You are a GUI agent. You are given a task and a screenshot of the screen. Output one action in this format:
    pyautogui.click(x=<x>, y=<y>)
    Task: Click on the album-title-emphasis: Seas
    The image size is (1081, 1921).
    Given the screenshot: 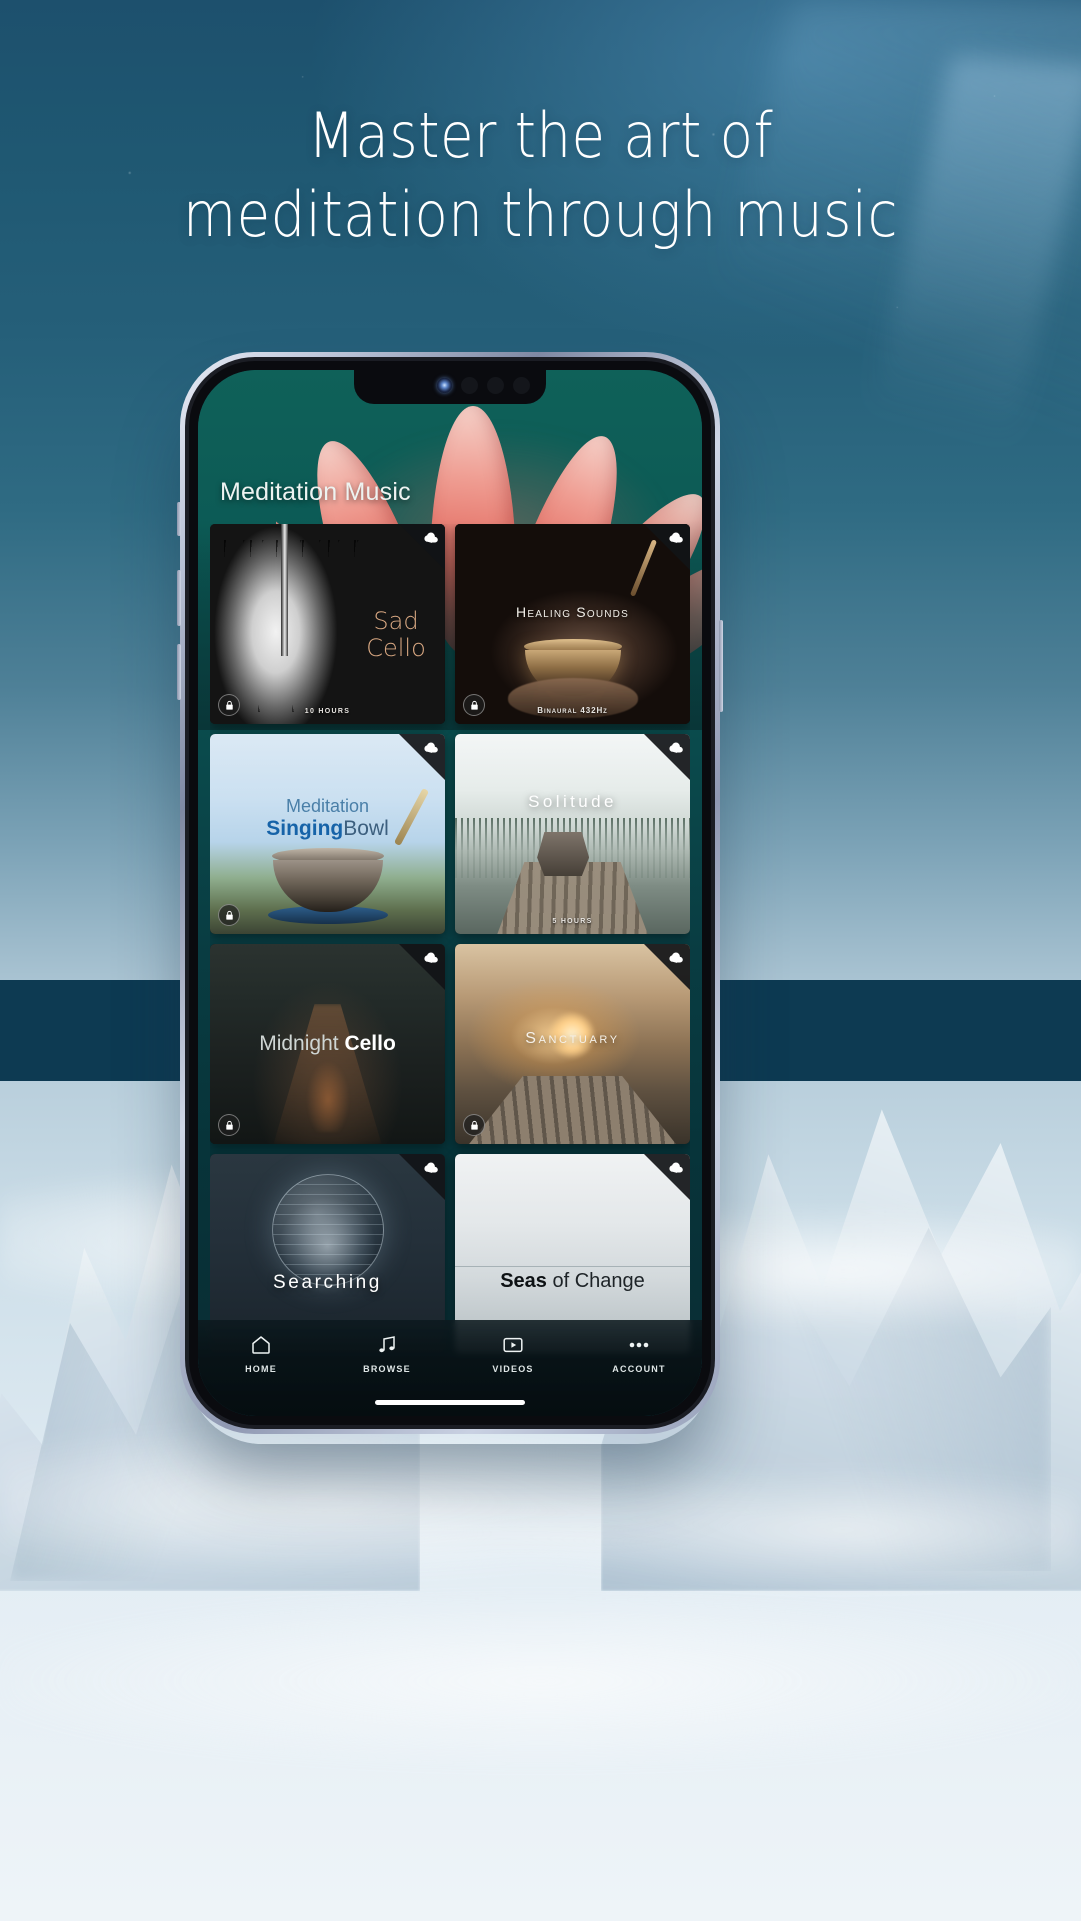 What is the action you would take?
    pyautogui.click(x=523, y=1281)
    